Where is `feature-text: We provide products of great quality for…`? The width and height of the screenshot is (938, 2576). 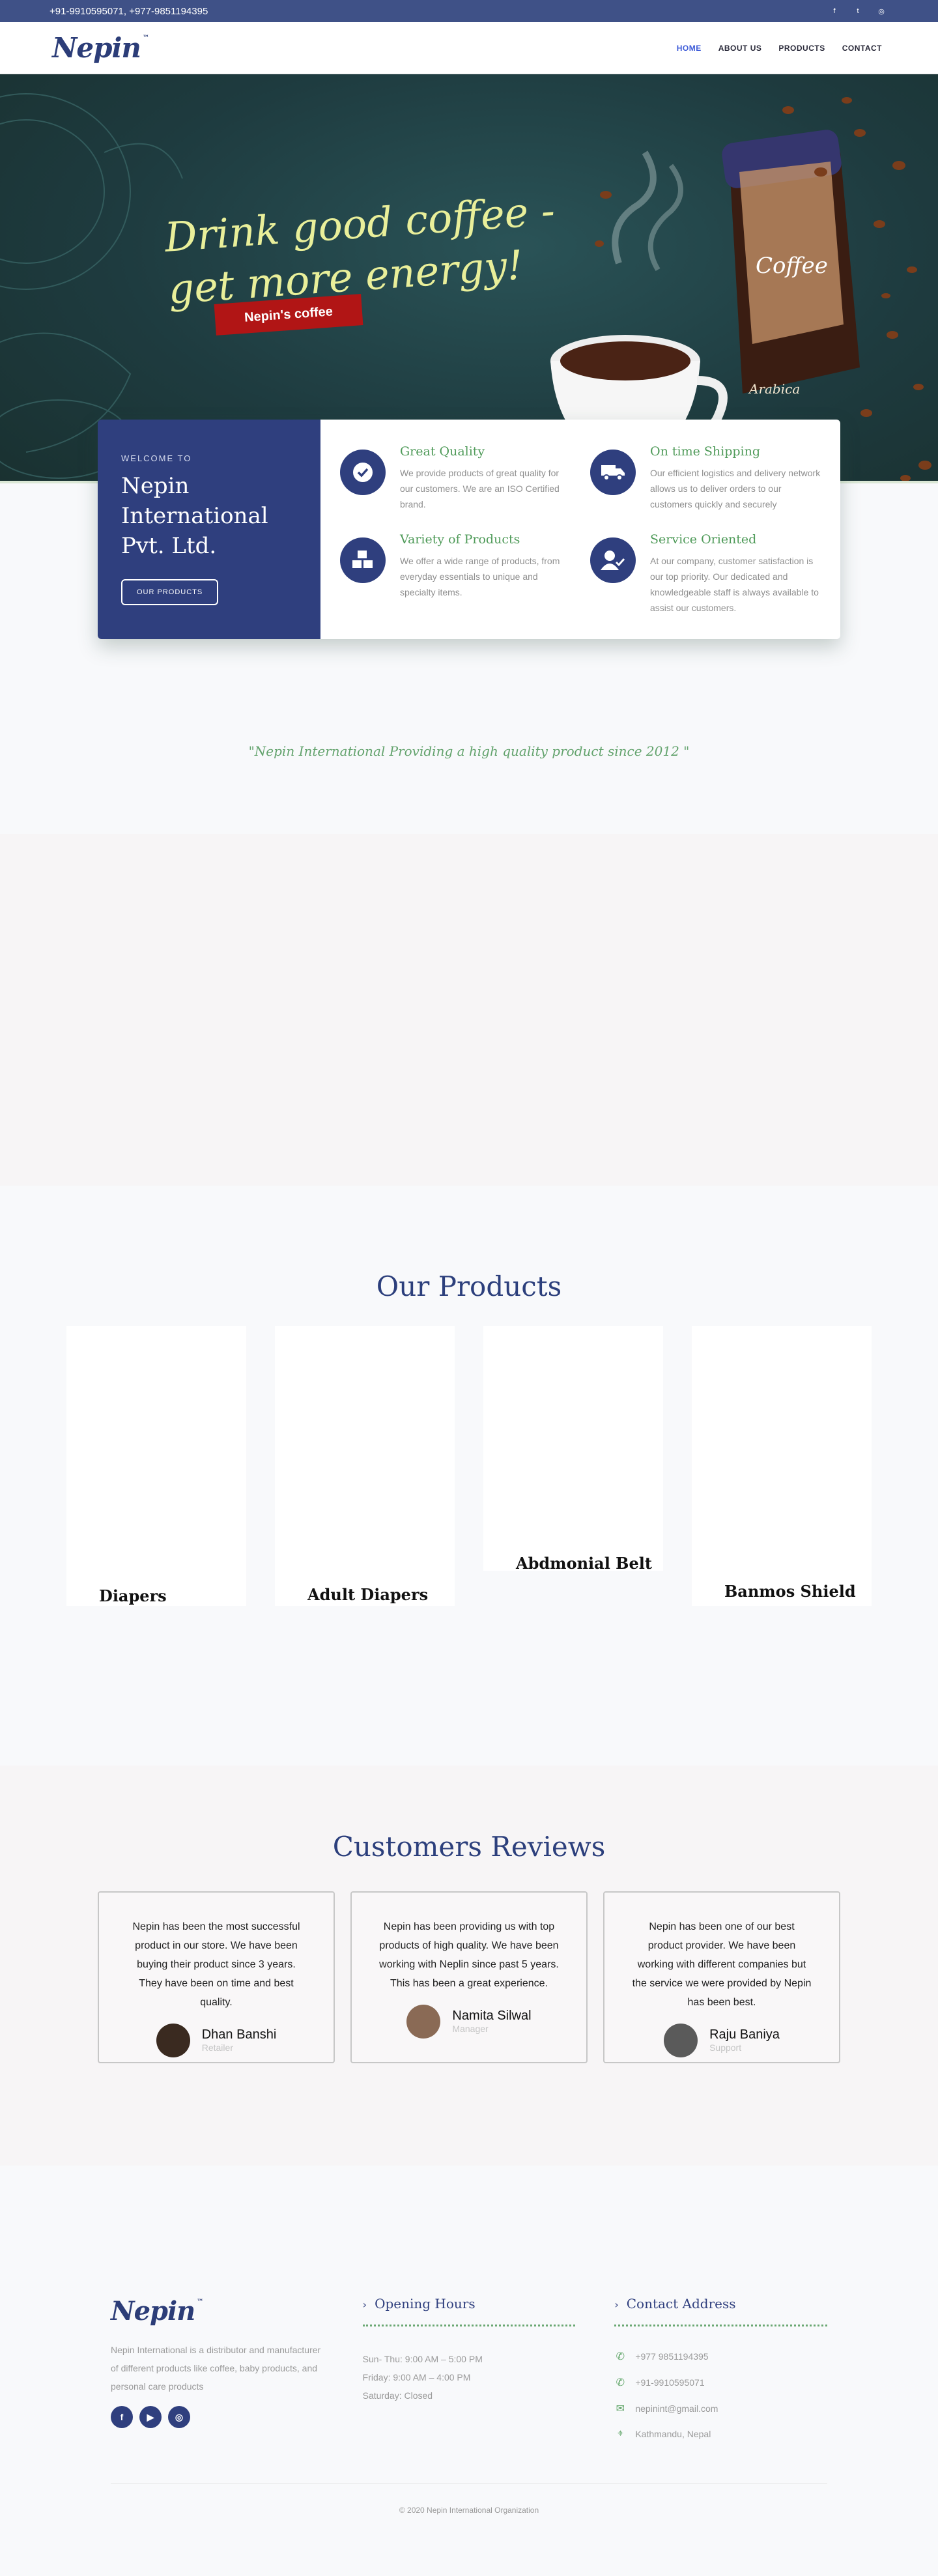
feature-text: We provide products of great quality for… is located at coordinates (480, 488).